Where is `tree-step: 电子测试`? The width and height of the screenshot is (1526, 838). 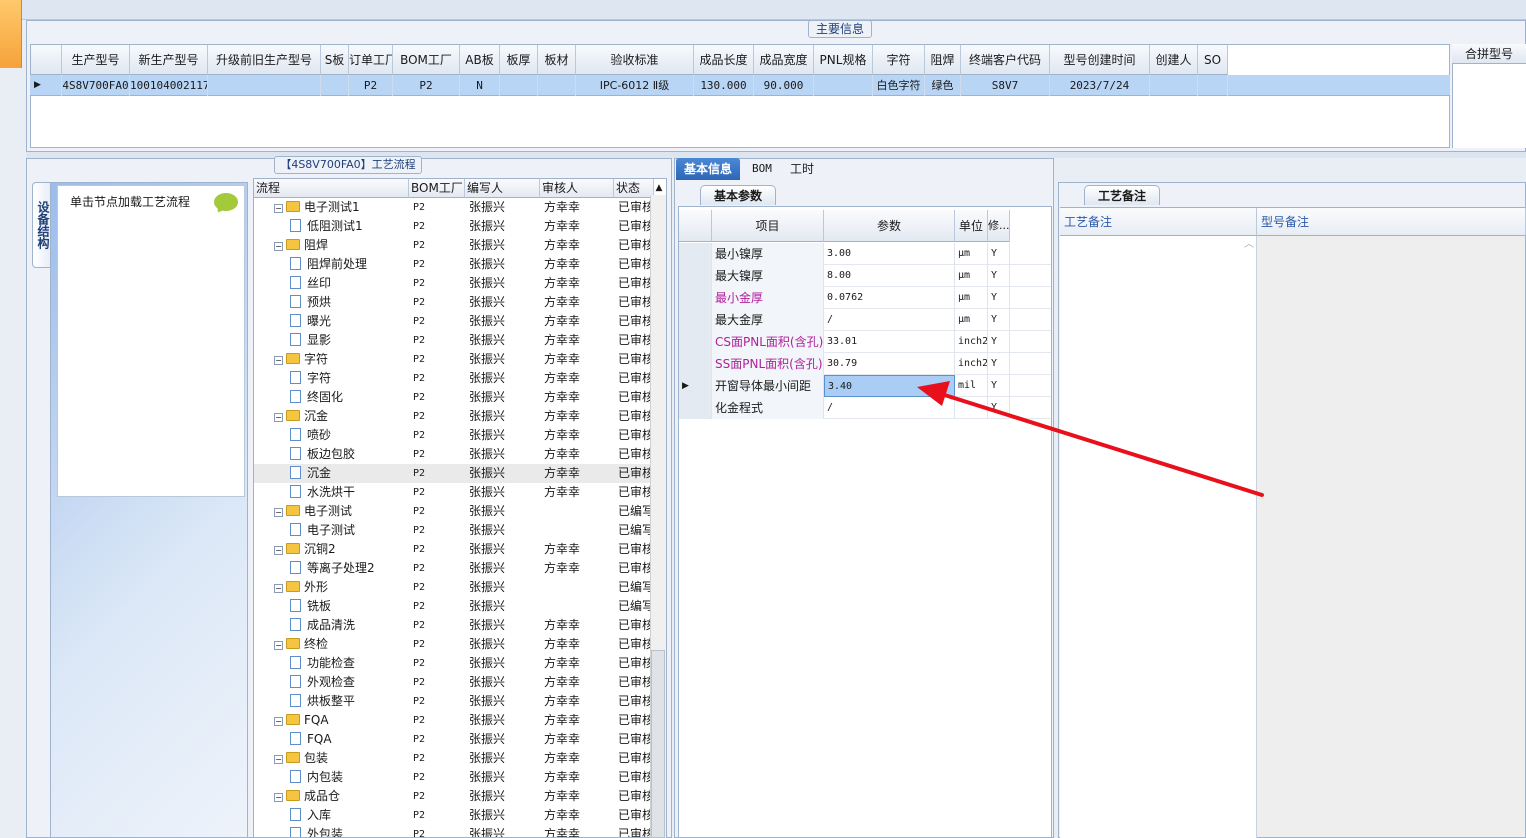
tree-step: 电子测试 is located at coordinates (349, 530).